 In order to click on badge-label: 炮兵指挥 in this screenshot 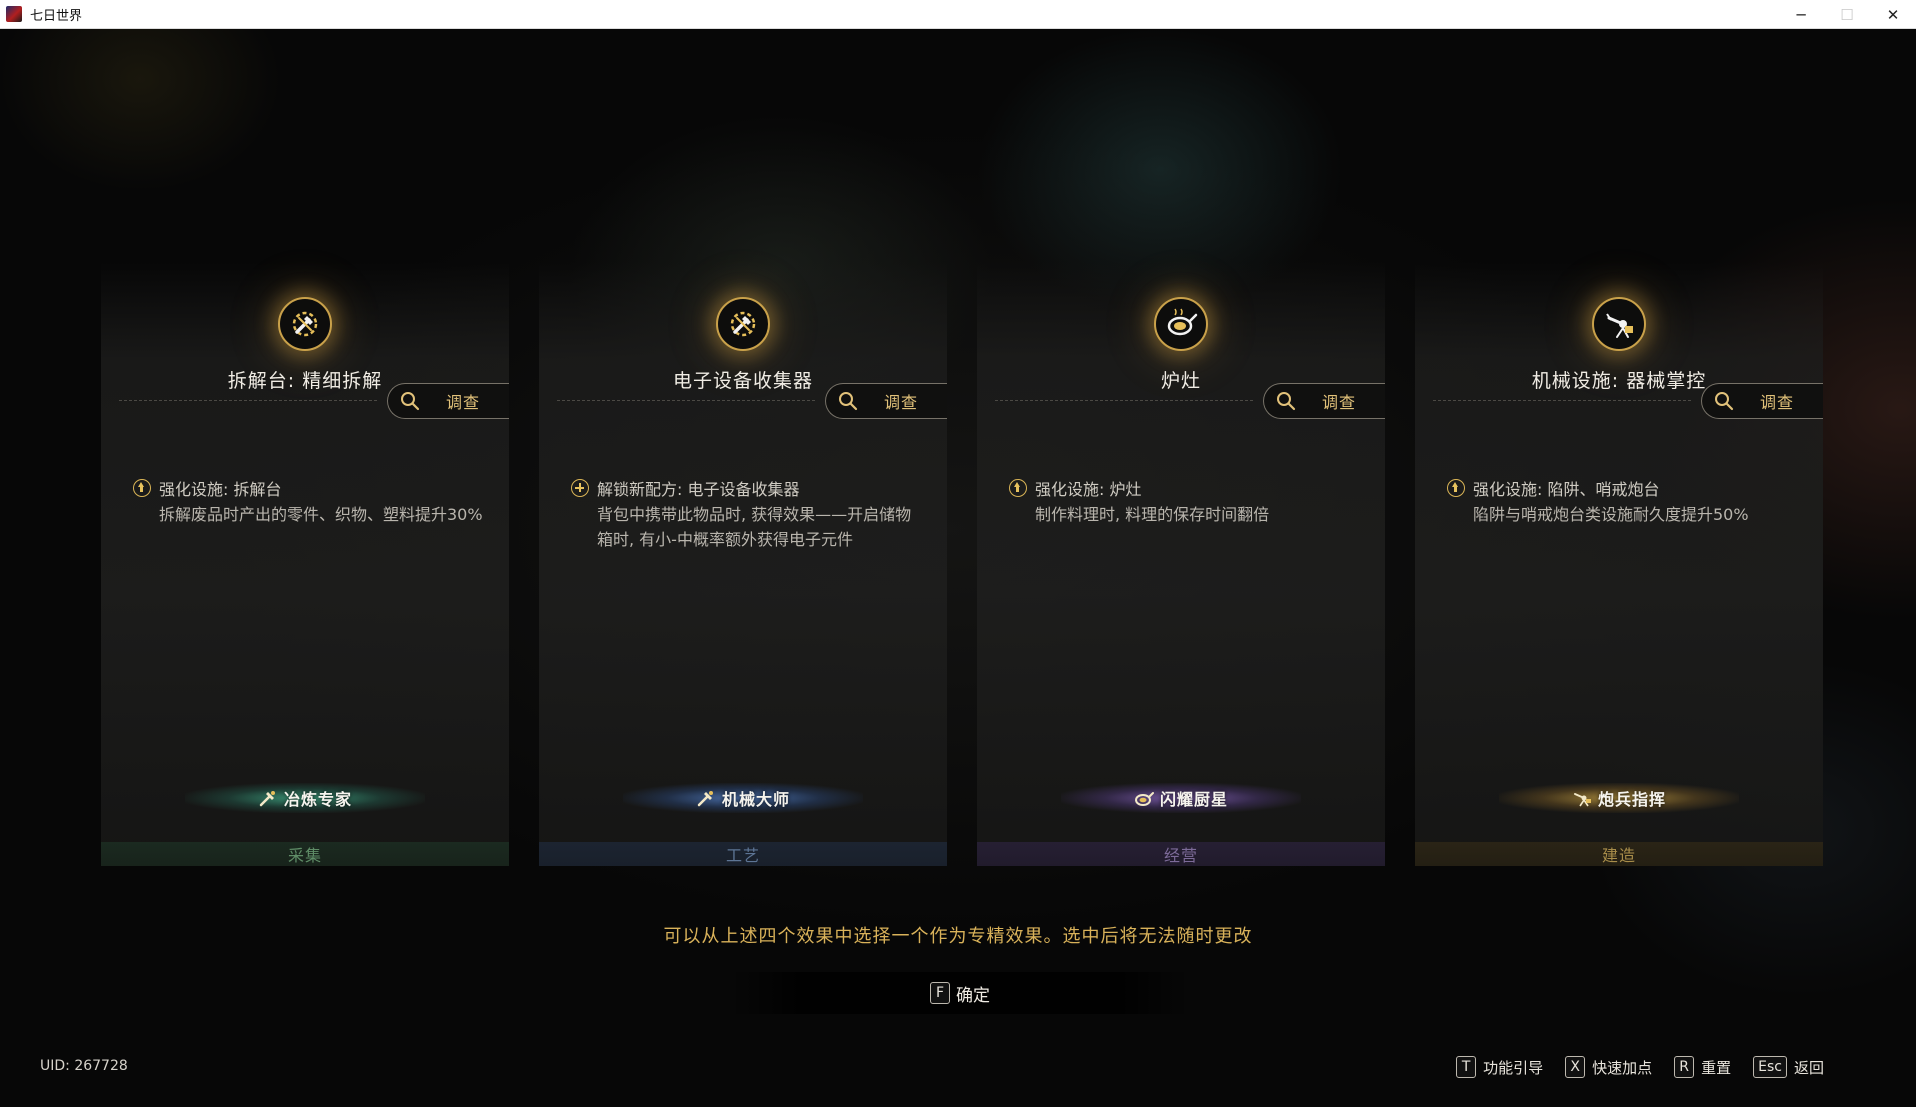, I will do `click(1631, 799)`.